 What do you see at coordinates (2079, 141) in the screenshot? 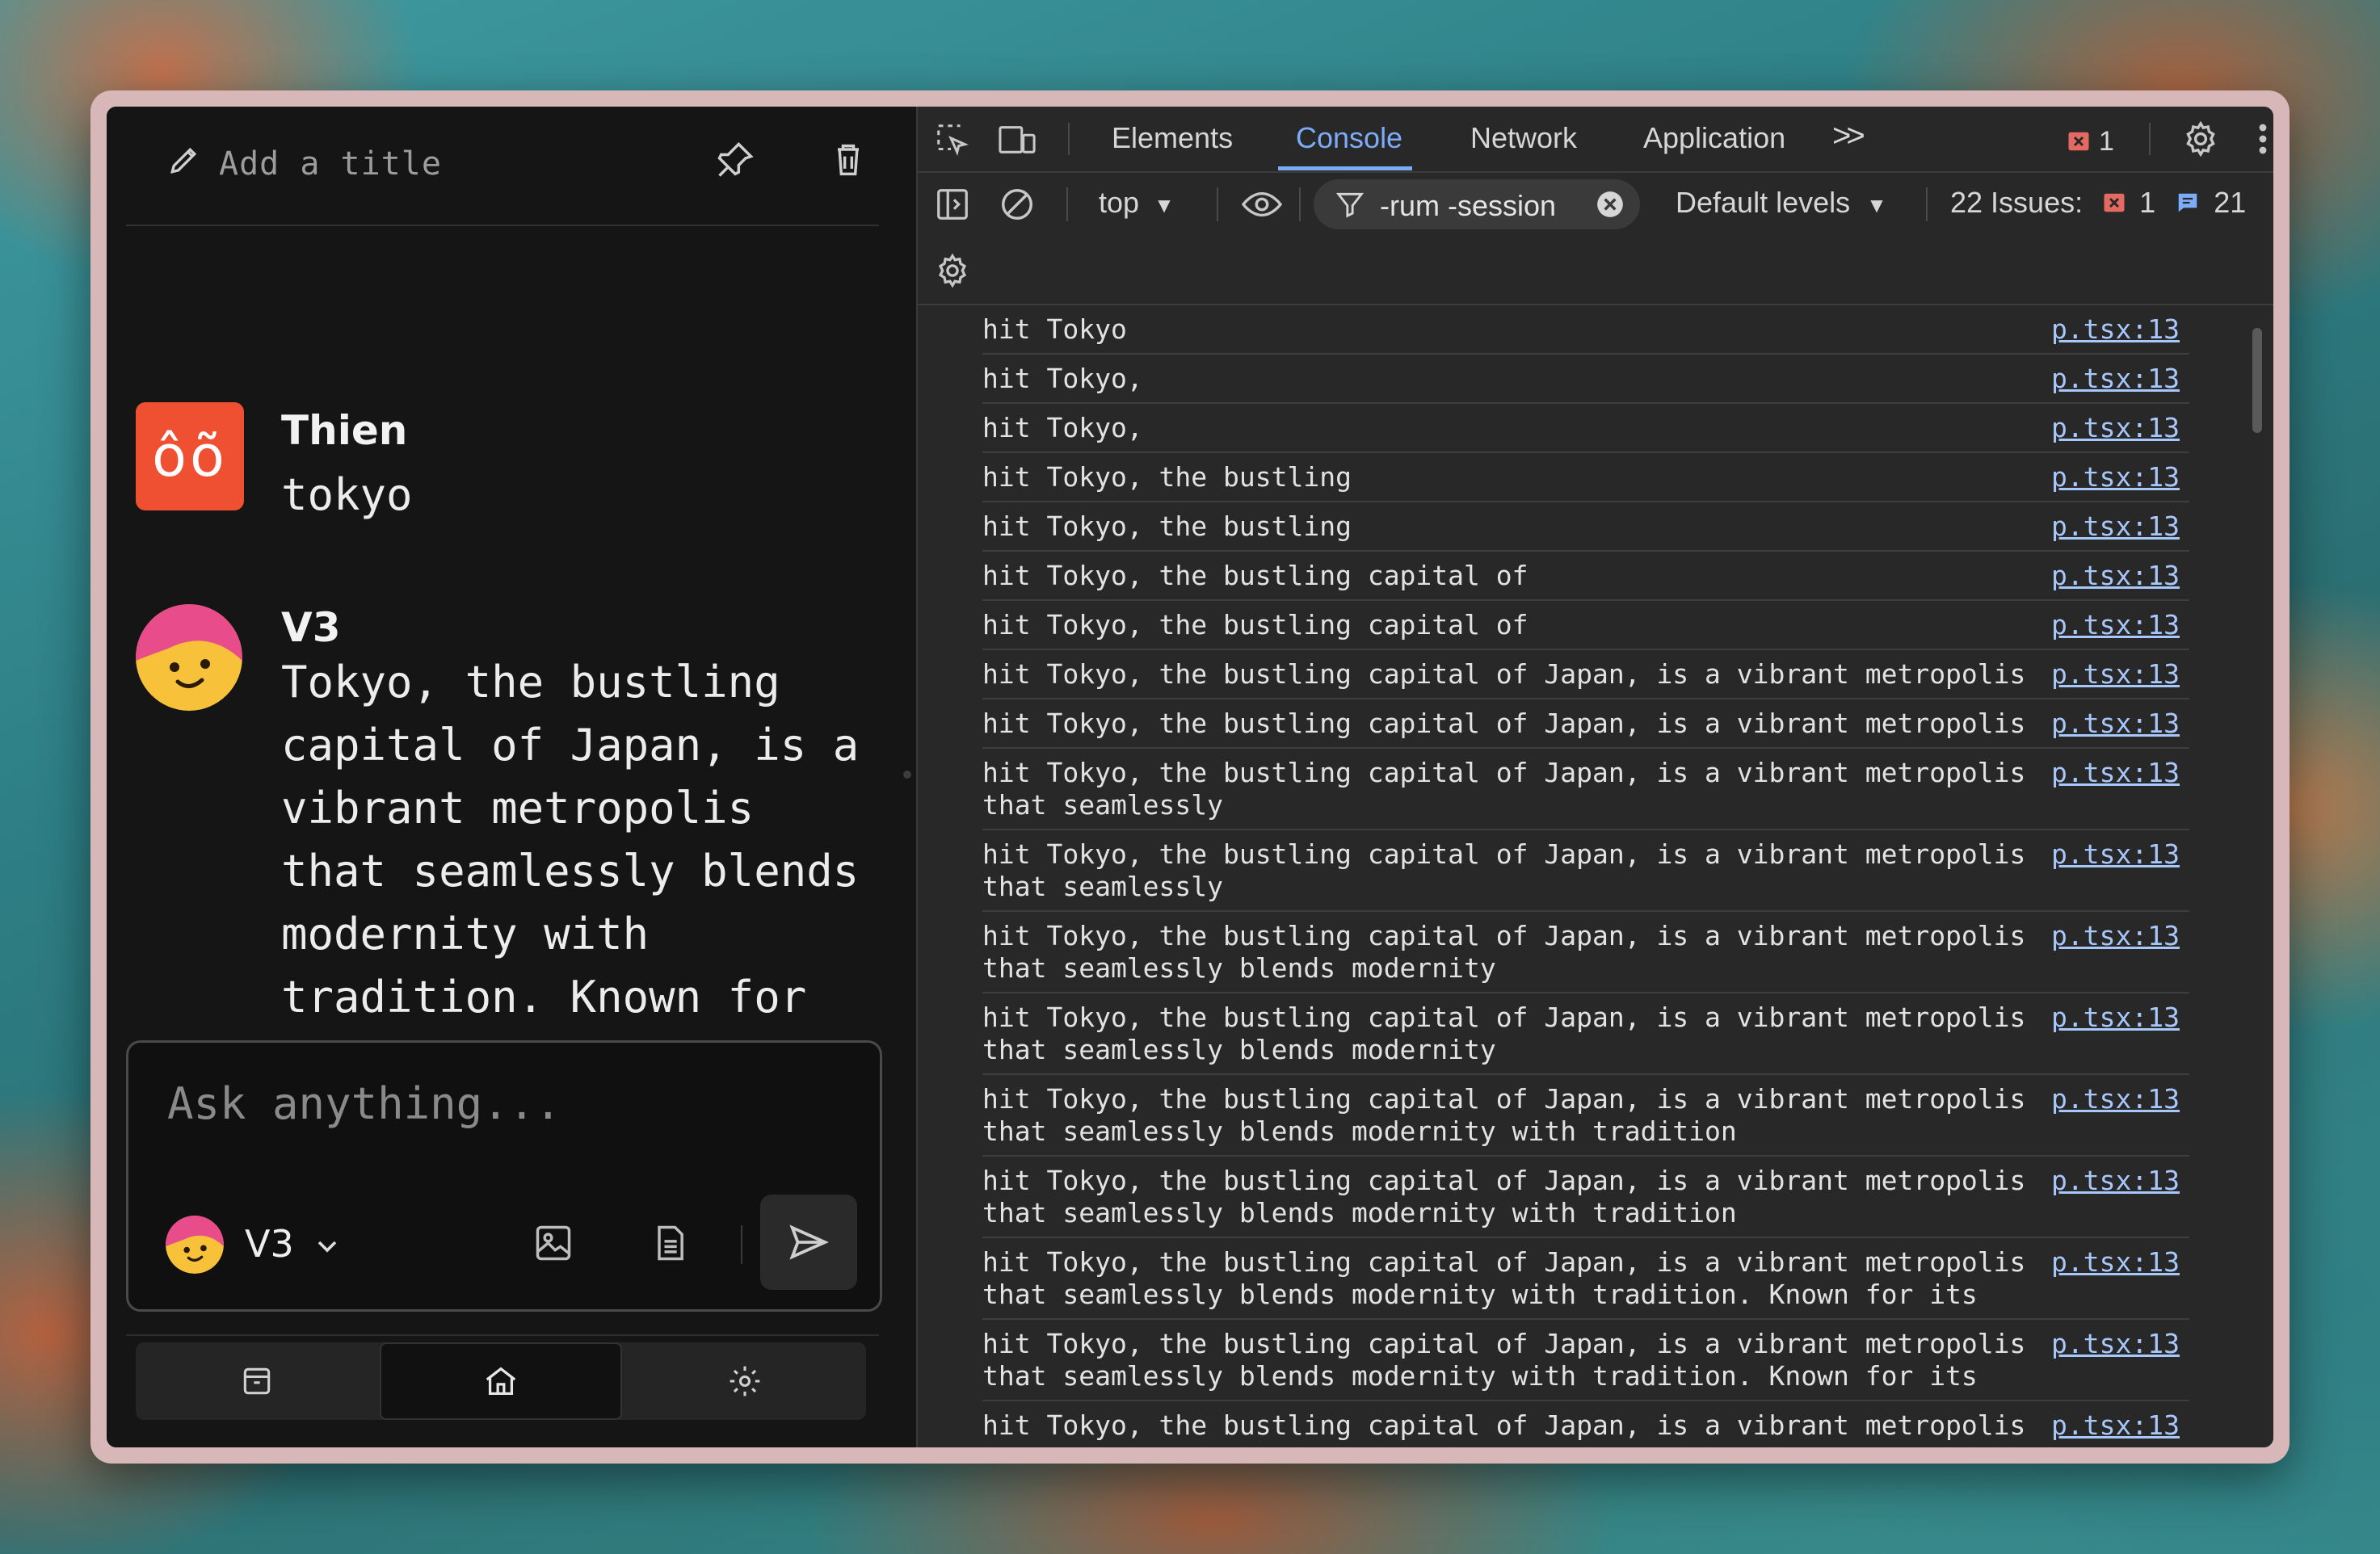
I see `error-icon` at bounding box center [2079, 141].